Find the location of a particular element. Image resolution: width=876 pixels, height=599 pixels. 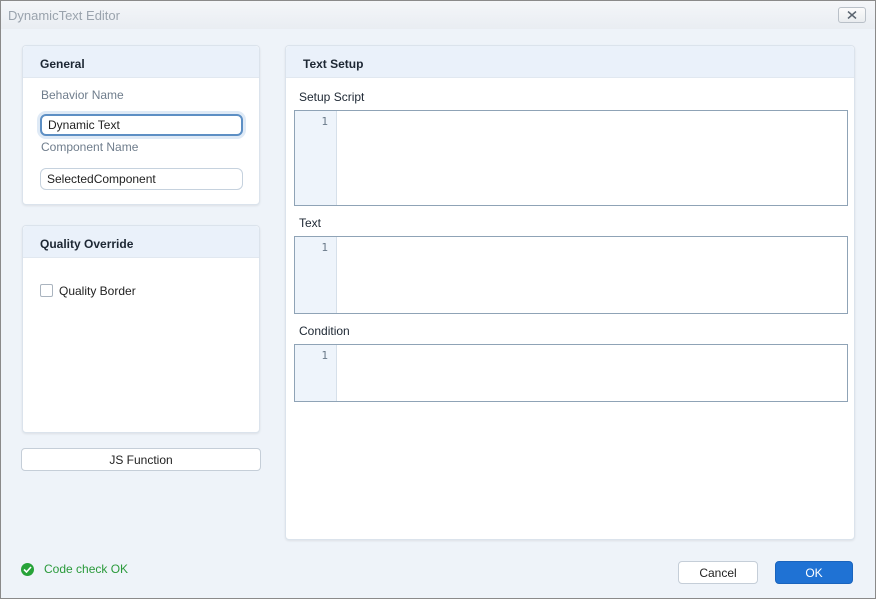

behavior-name-label: Behavior Name is located at coordinates (82, 95).